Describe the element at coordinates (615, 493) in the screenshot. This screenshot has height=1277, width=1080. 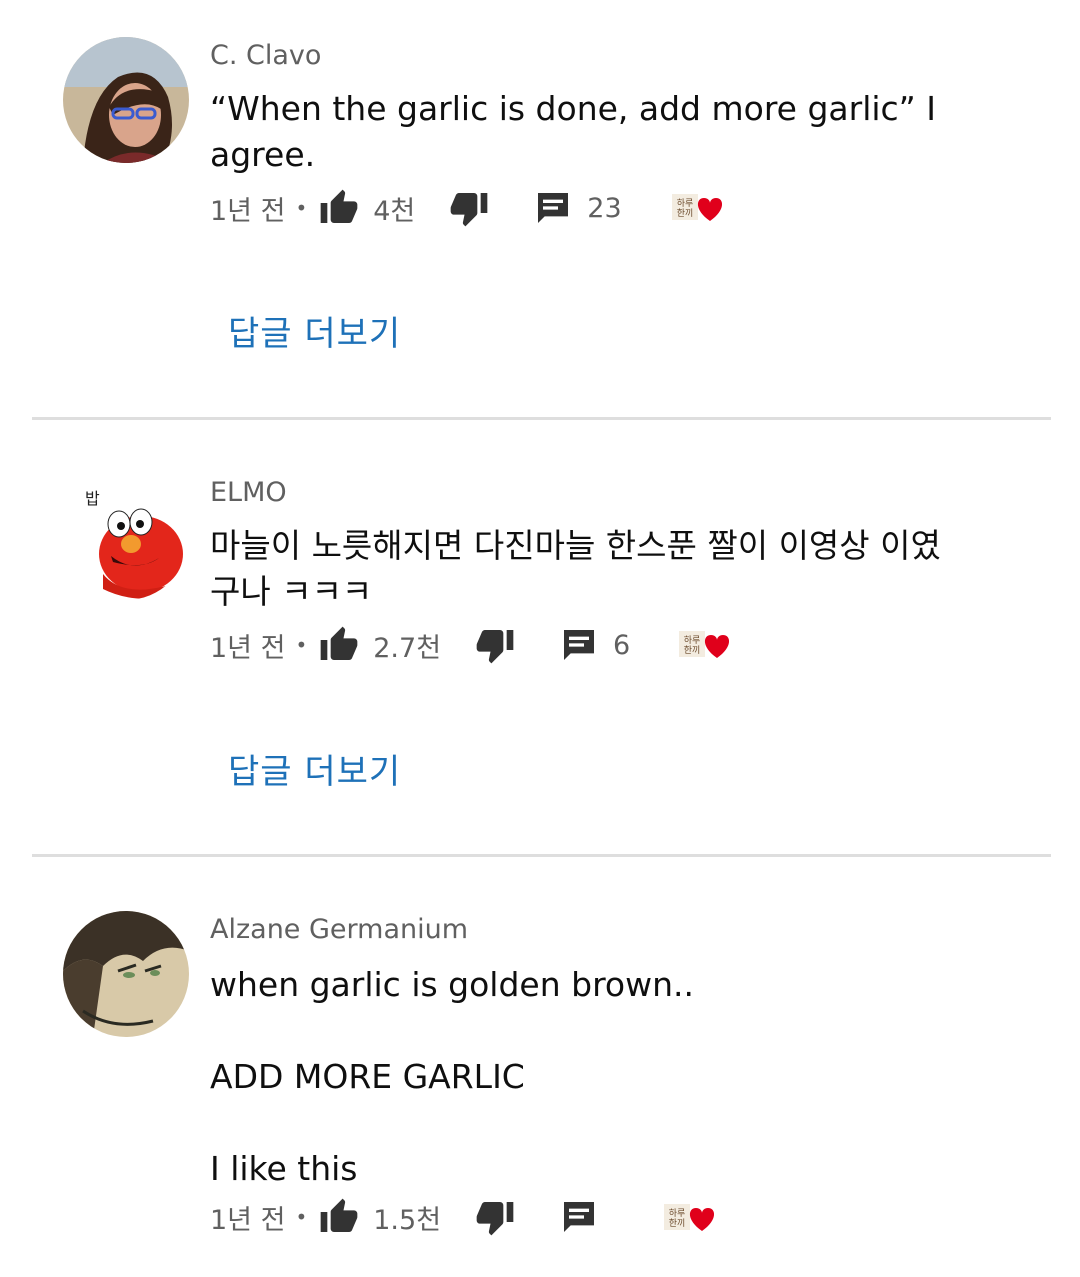
I see `comment-author: ELMO` at that location.